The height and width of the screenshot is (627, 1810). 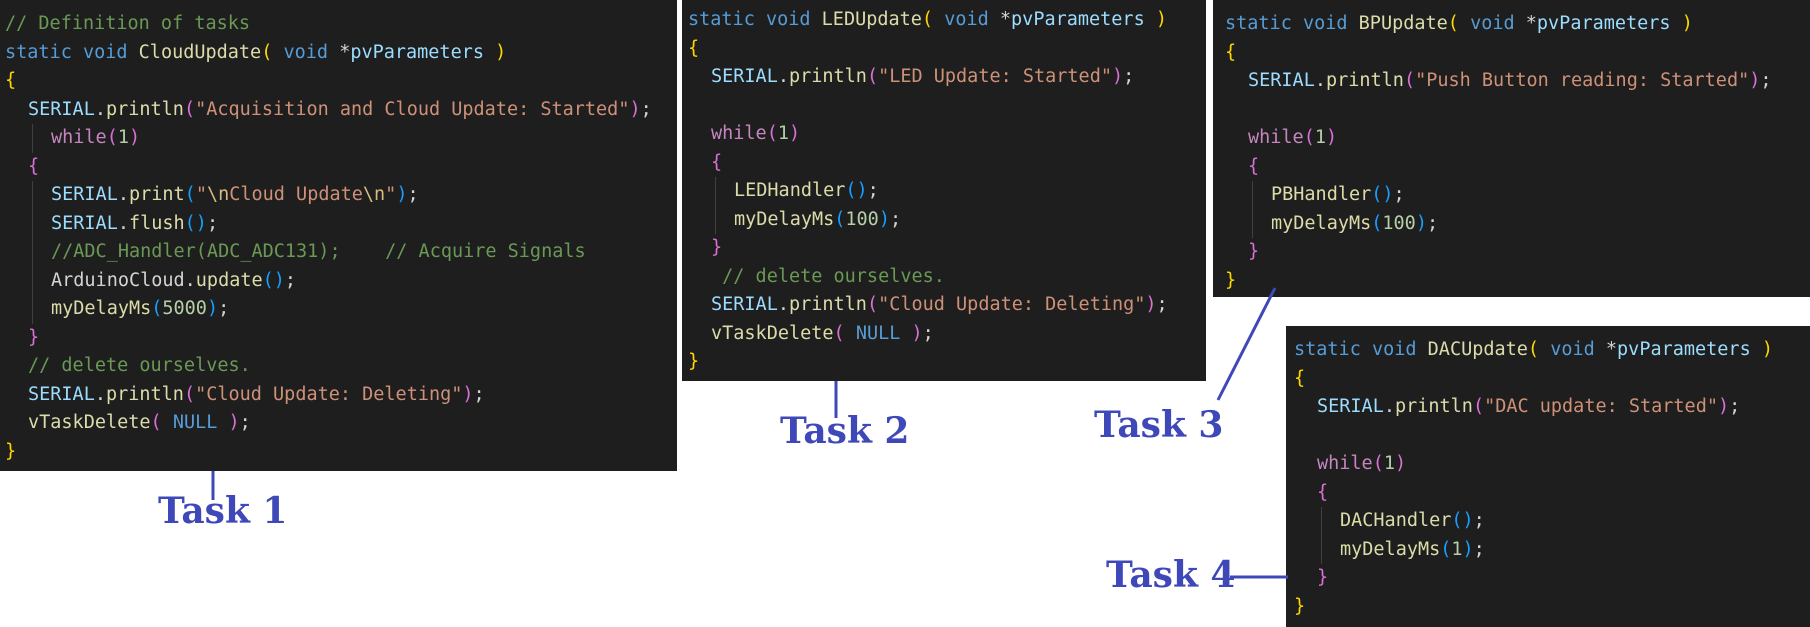 What do you see at coordinates (845, 431) in the screenshot?
I see `label-task2: Task 2` at bounding box center [845, 431].